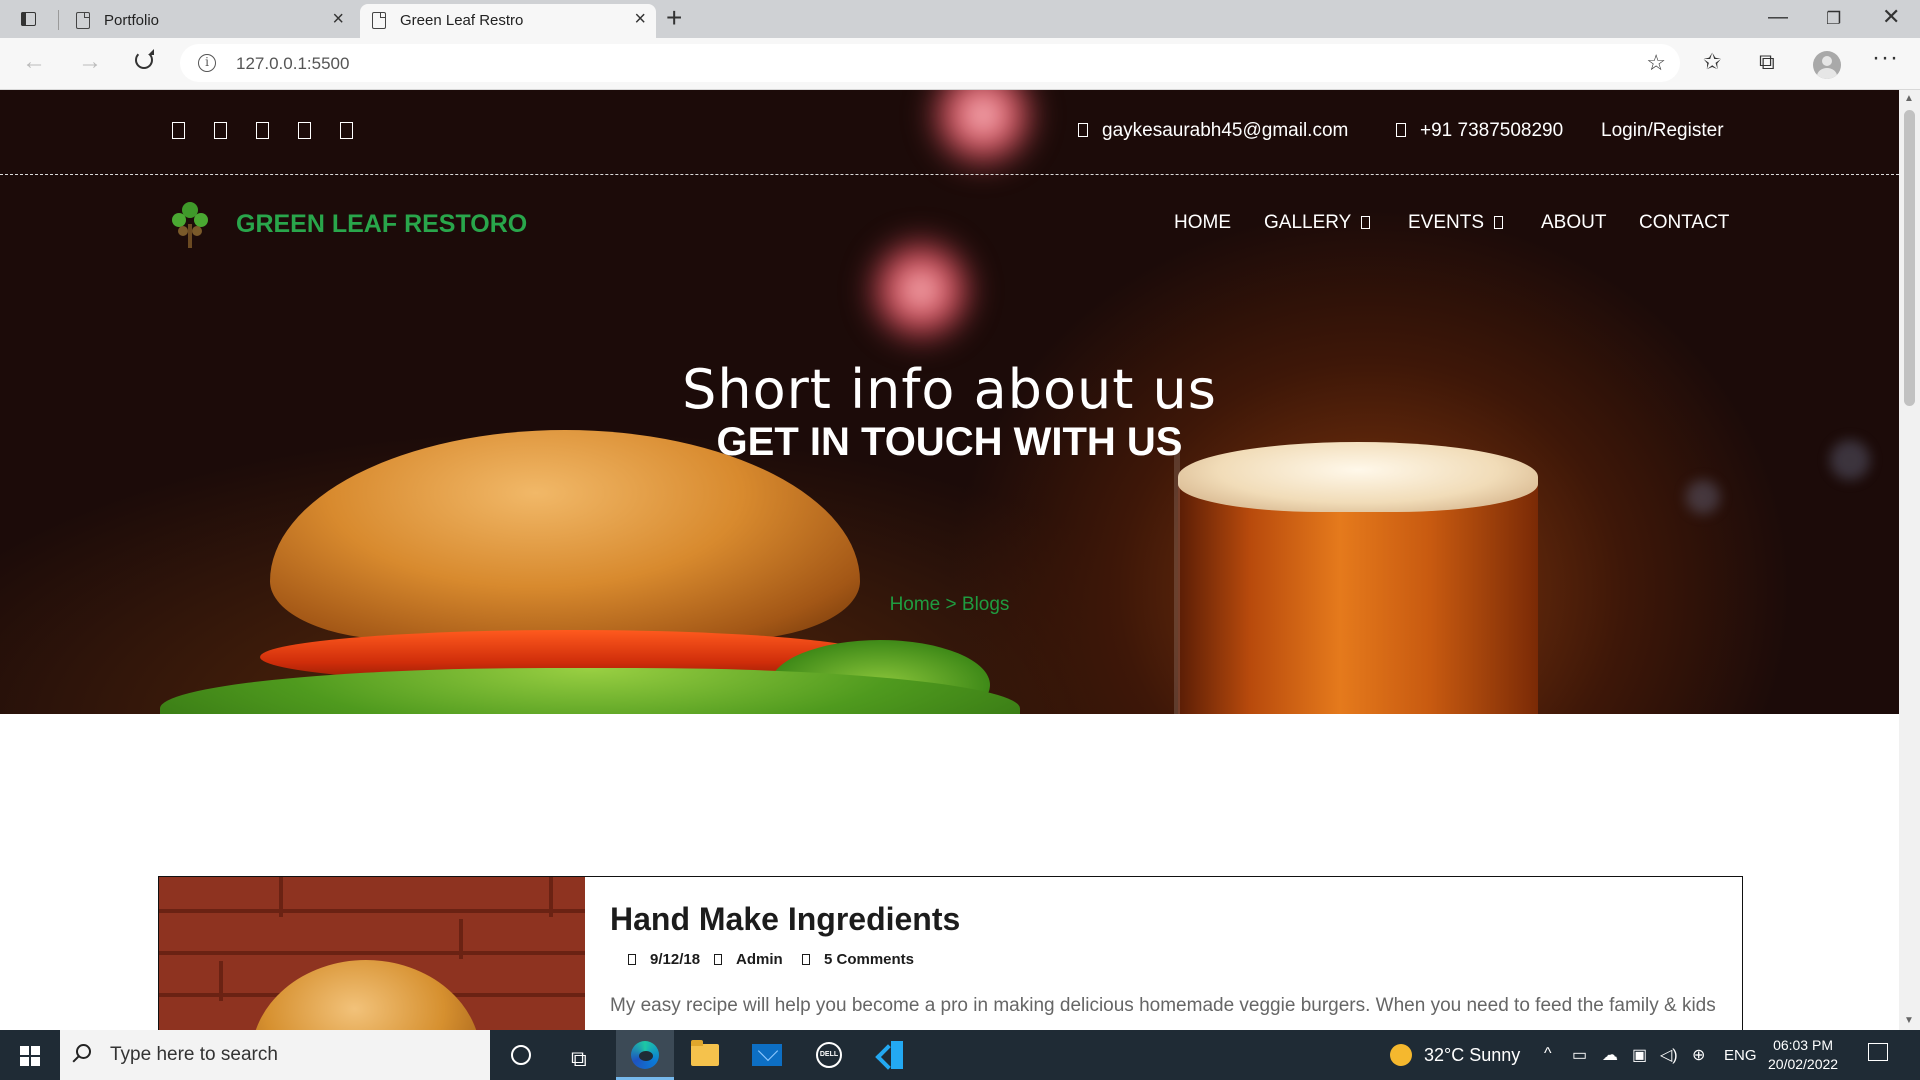 This screenshot has width=1920, height=1080. I want to click on phone-text: +91 7387508290, so click(1491, 130).